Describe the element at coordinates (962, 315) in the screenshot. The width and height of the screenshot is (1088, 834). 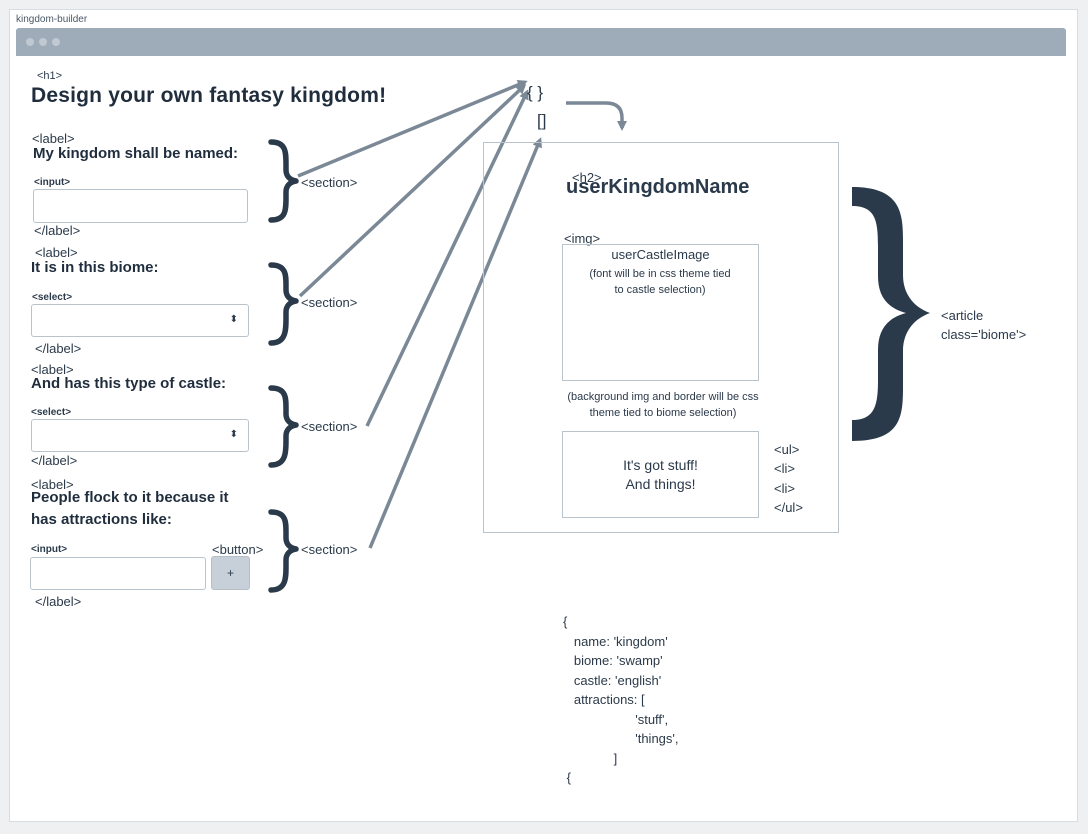
I see `article-tag-line1: <article` at that location.